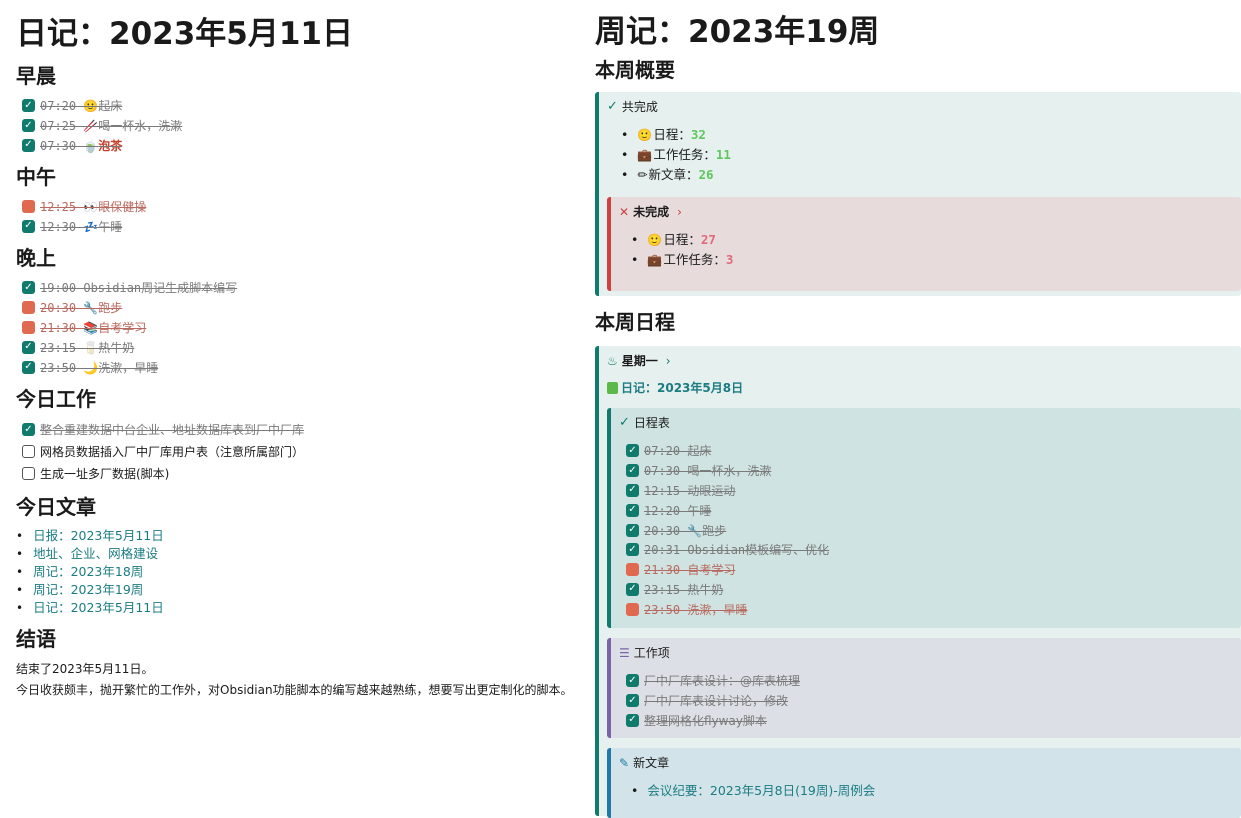  Describe the element at coordinates (612, 360) in the screenshot. I see `fire-icon: ♨` at that location.